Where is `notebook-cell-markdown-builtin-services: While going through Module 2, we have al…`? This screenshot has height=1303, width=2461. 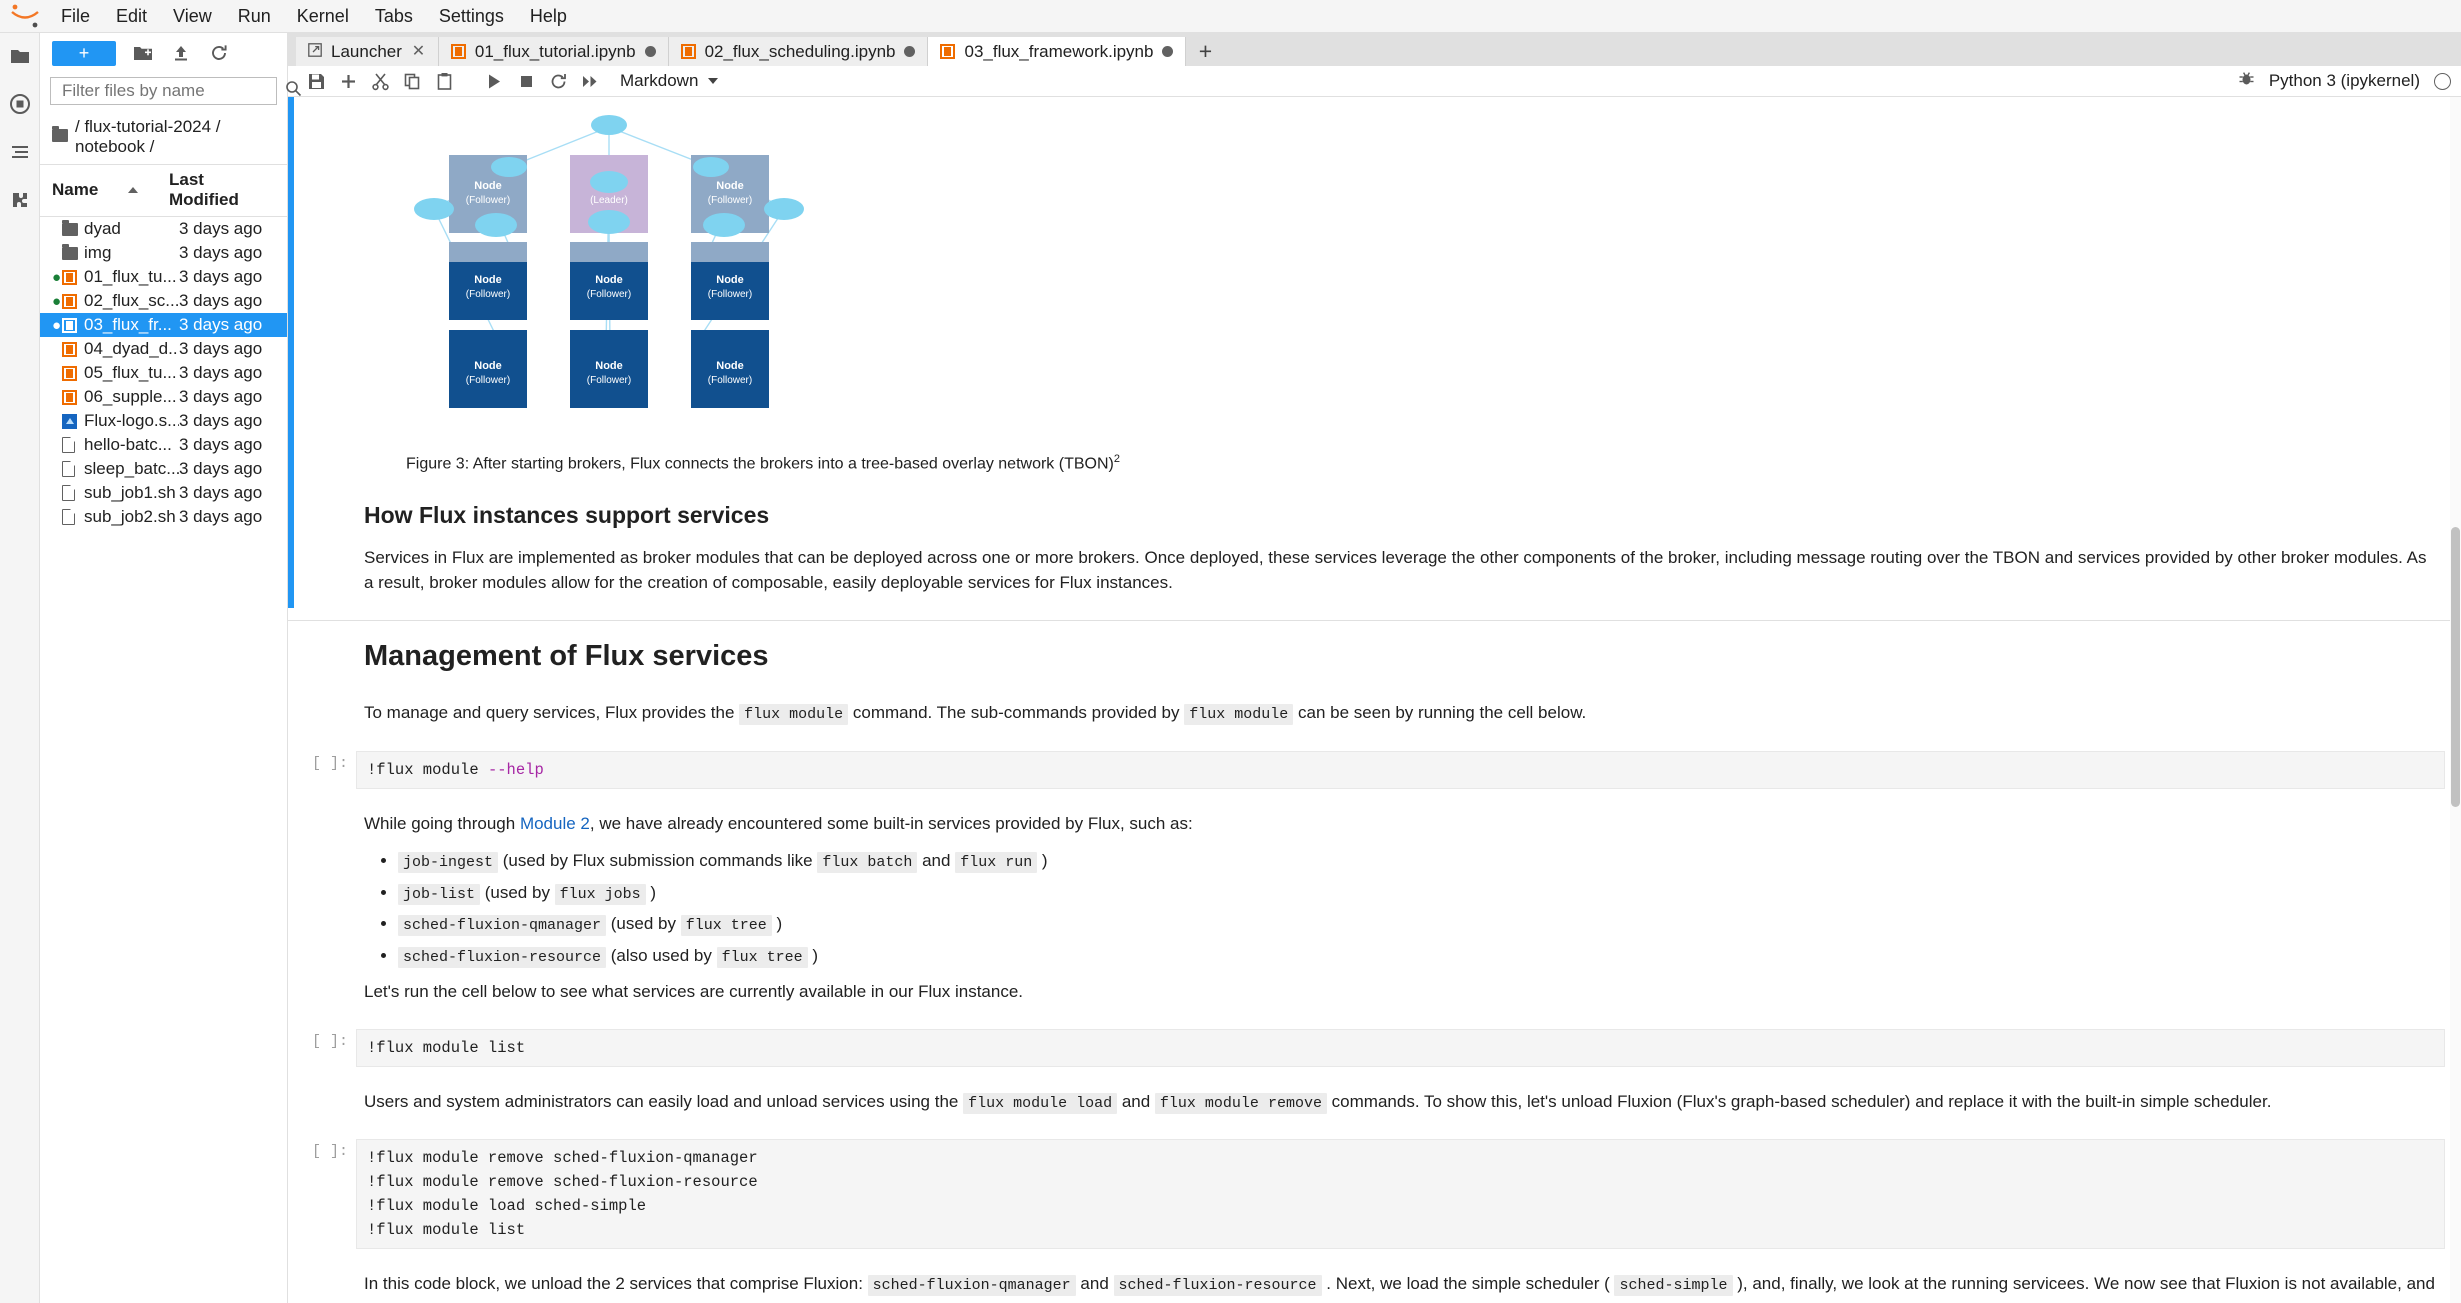
notebook-cell-markdown-builtin-services: While going through Module 2, we have al… is located at coordinates (1374, 909).